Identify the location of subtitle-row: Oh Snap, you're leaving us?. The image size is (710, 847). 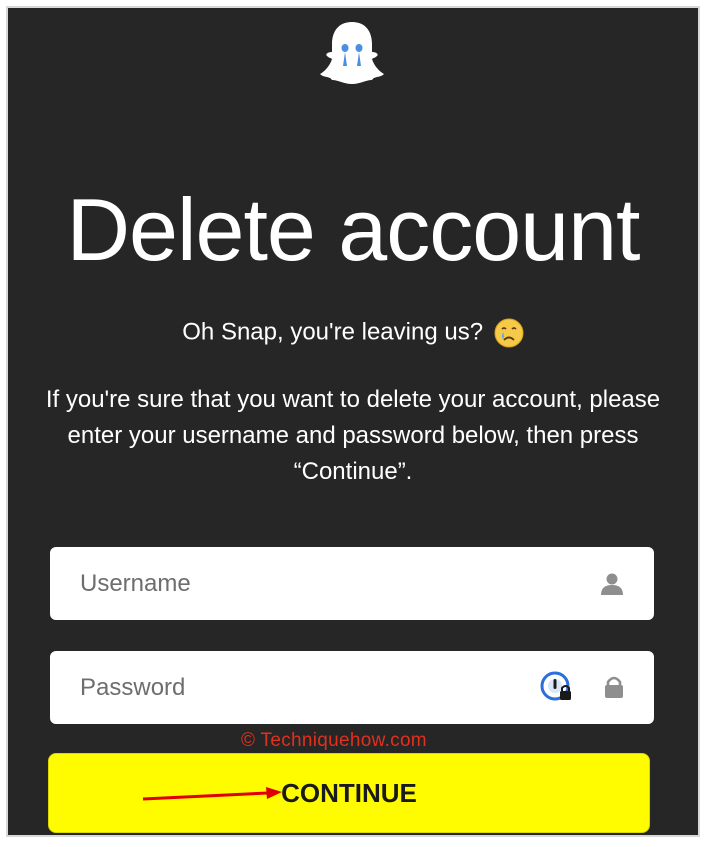
(353, 333).